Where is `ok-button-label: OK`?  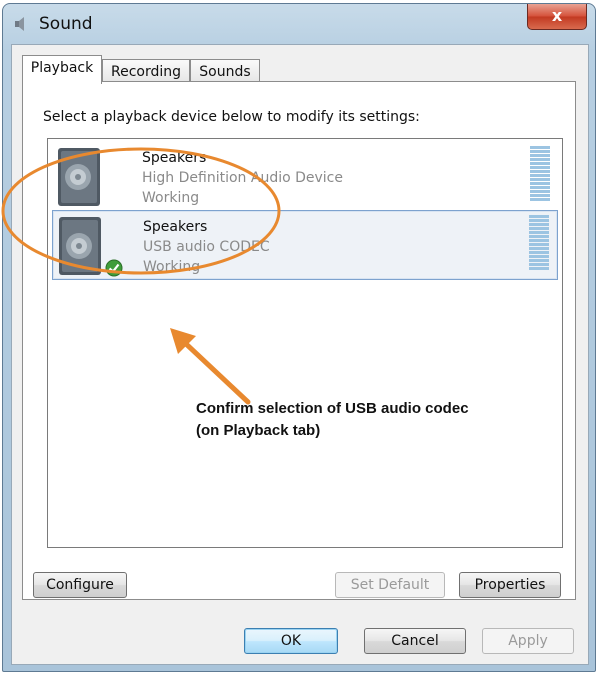 ok-button-label: OK is located at coordinates (291, 641).